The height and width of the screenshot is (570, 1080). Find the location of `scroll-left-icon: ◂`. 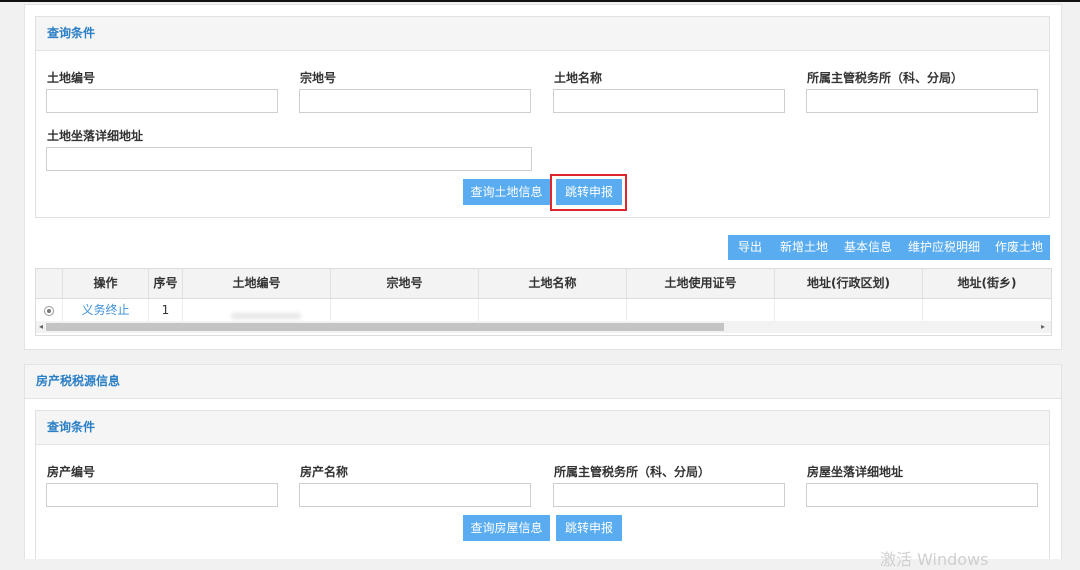

scroll-left-icon: ◂ is located at coordinates (41, 327).